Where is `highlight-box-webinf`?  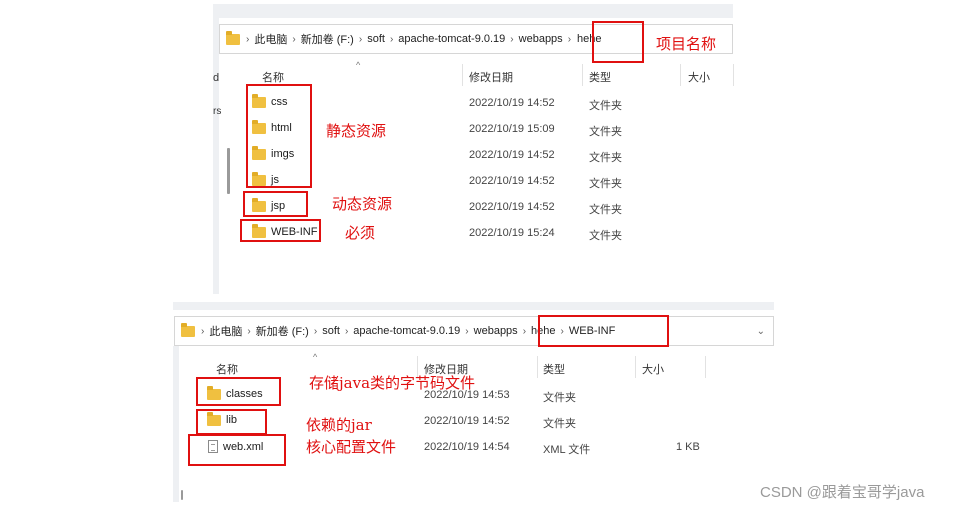 highlight-box-webinf is located at coordinates (280, 230).